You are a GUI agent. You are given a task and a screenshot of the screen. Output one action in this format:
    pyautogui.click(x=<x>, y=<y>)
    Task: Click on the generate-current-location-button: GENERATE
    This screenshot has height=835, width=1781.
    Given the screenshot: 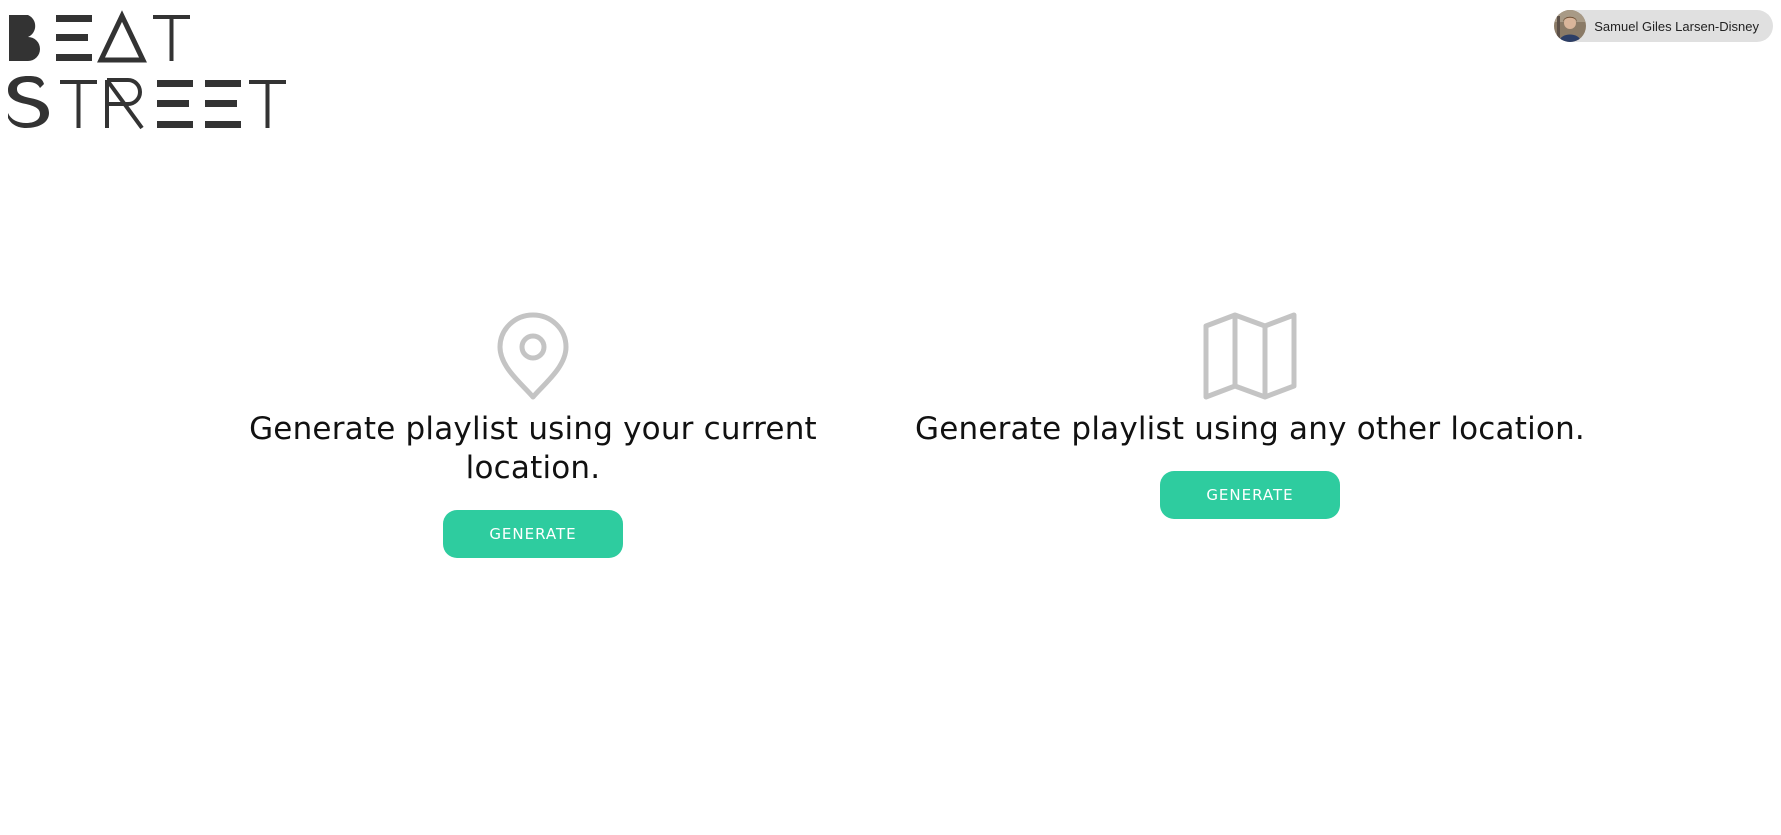 What is the action you would take?
    pyautogui.click(x=533, y=534)
    